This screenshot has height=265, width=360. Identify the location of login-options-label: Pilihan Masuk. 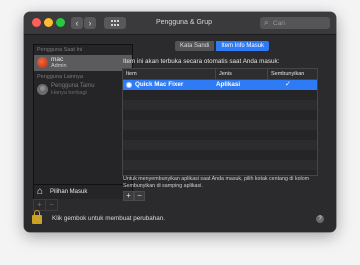
(69, 192).